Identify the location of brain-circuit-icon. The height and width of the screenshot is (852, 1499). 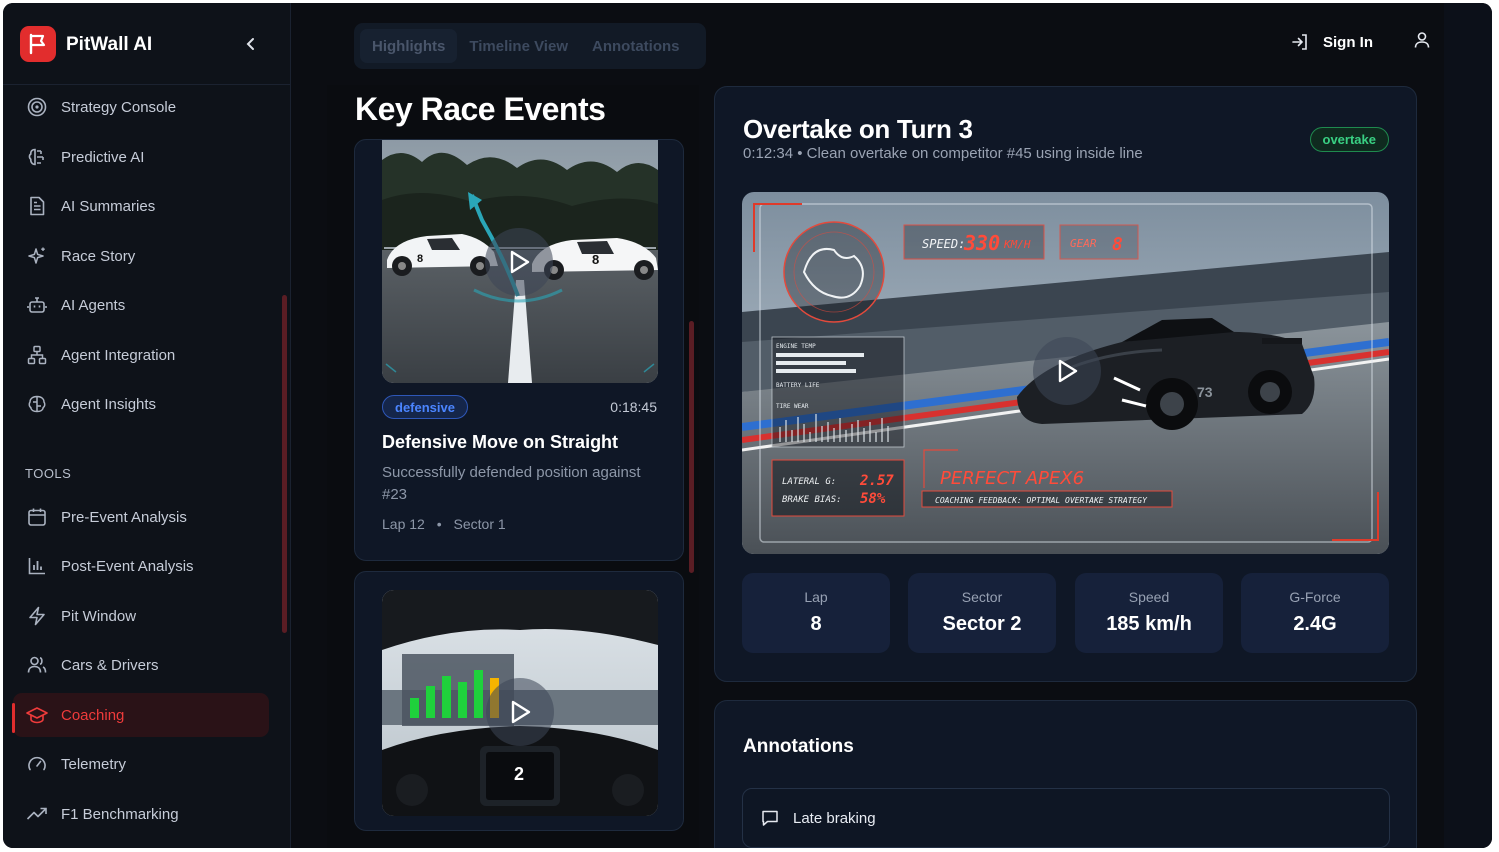
(37, 404).